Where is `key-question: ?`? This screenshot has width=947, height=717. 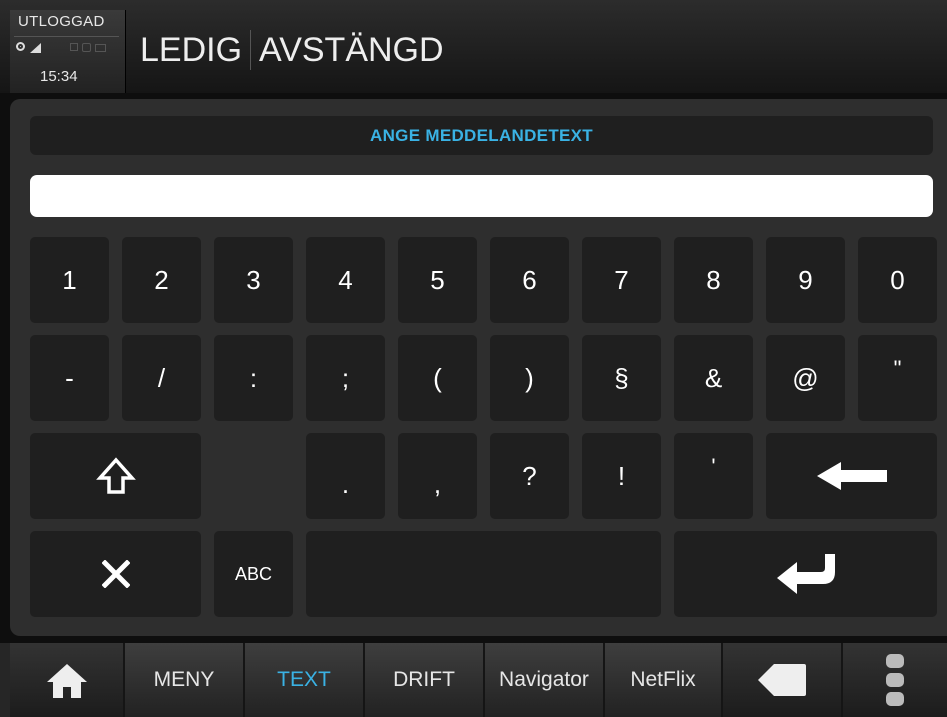 key-question: ? is located at coordinates (529, 476).